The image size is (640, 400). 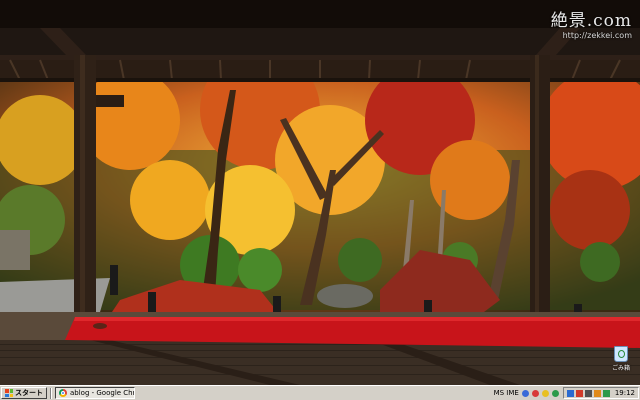 I want to click on taskbar-item-label: ablog - Google Chrome, so click(x=102, y=393).